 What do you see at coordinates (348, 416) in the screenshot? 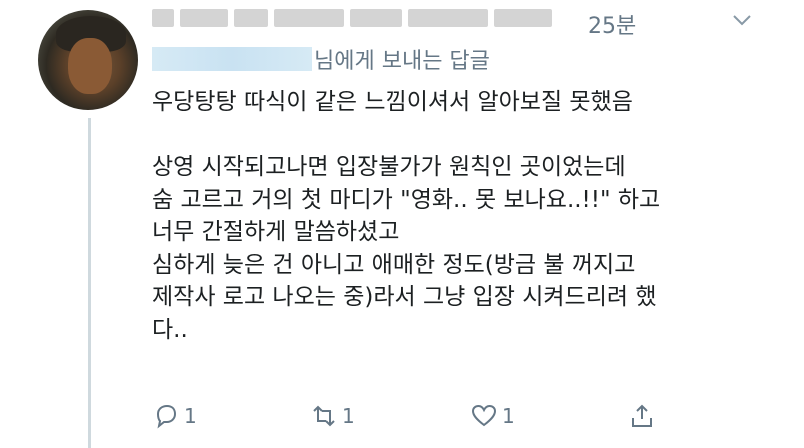
I see `retweet-count: 1` at bounding box center [348, 416].